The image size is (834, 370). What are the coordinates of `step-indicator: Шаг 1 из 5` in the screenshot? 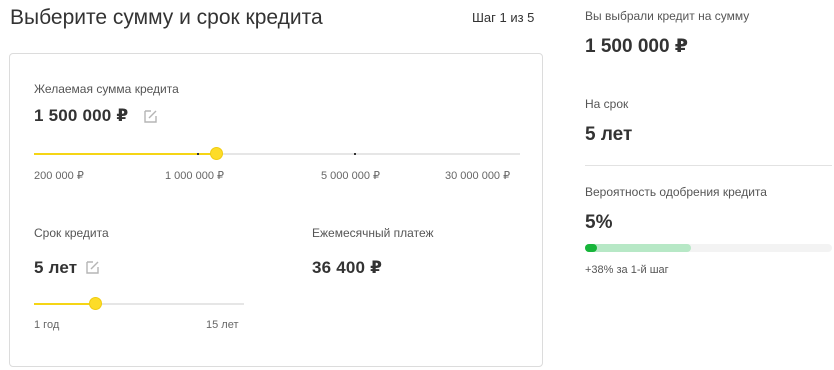 It's located at (503, 17).